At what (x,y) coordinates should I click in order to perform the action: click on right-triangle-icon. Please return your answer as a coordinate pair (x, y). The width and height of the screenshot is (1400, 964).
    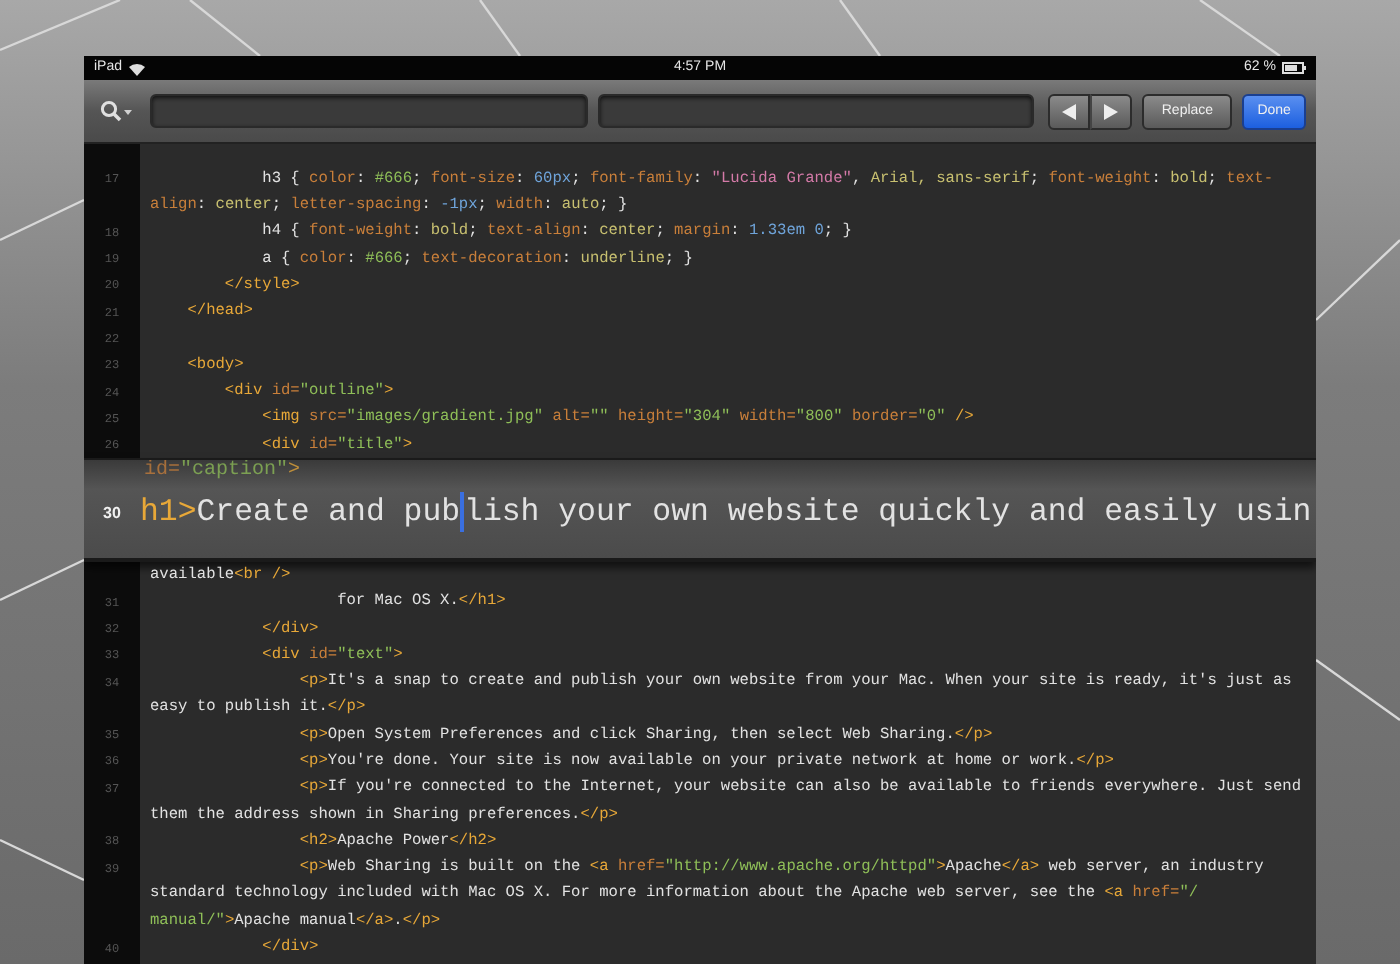
    Looking at the image, I should click on (1111, 111).